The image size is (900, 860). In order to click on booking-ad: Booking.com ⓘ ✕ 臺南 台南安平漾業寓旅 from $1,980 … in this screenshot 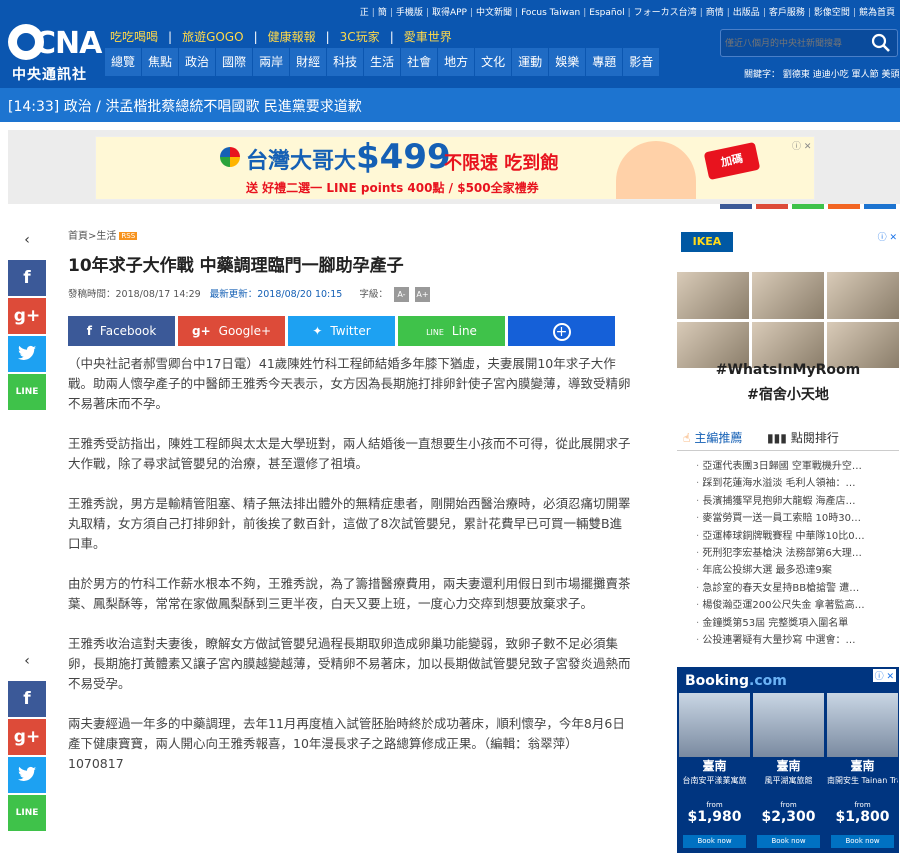, I will do `click(788, 760)`.